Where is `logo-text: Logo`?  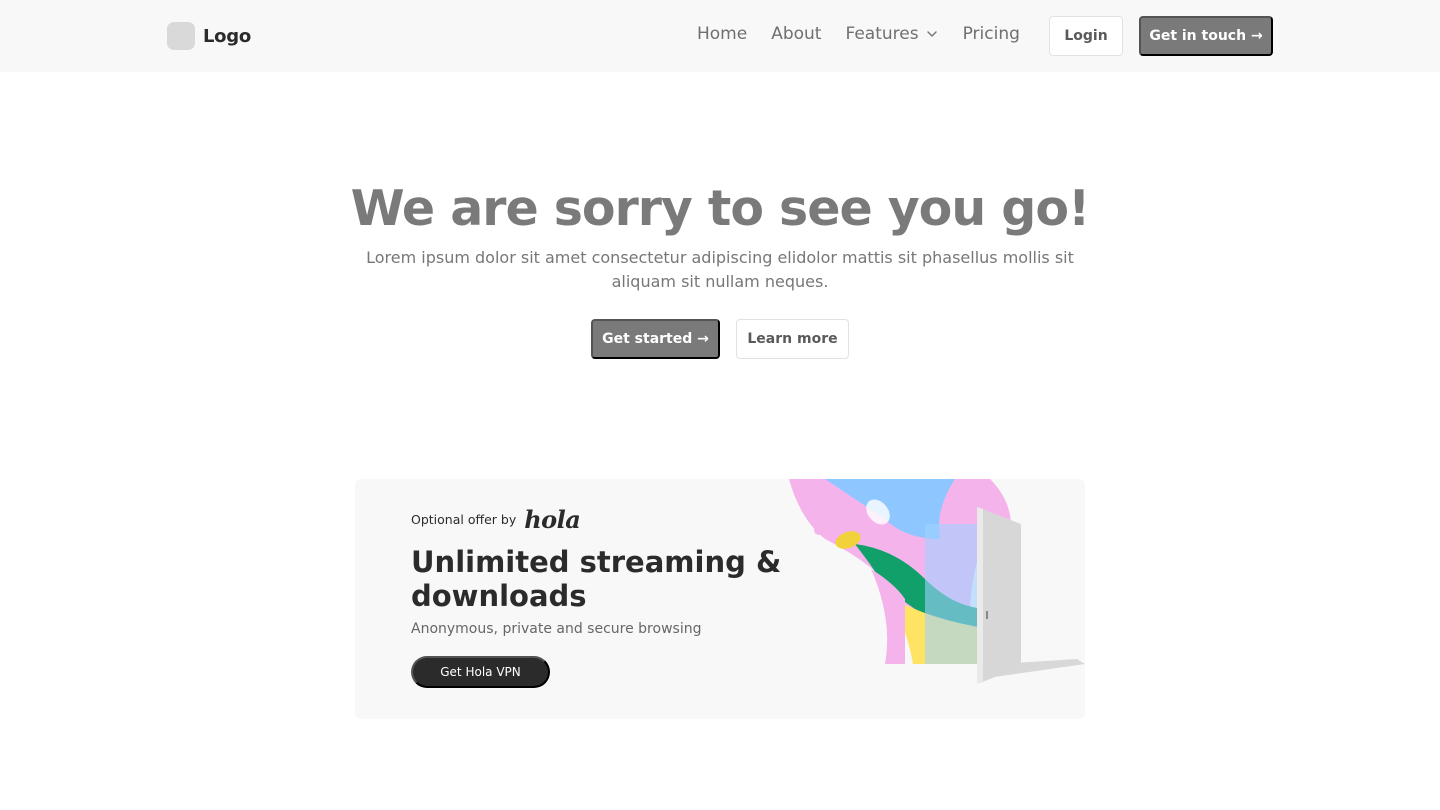
logo-text: Logo is located at coordinates (227, 36).